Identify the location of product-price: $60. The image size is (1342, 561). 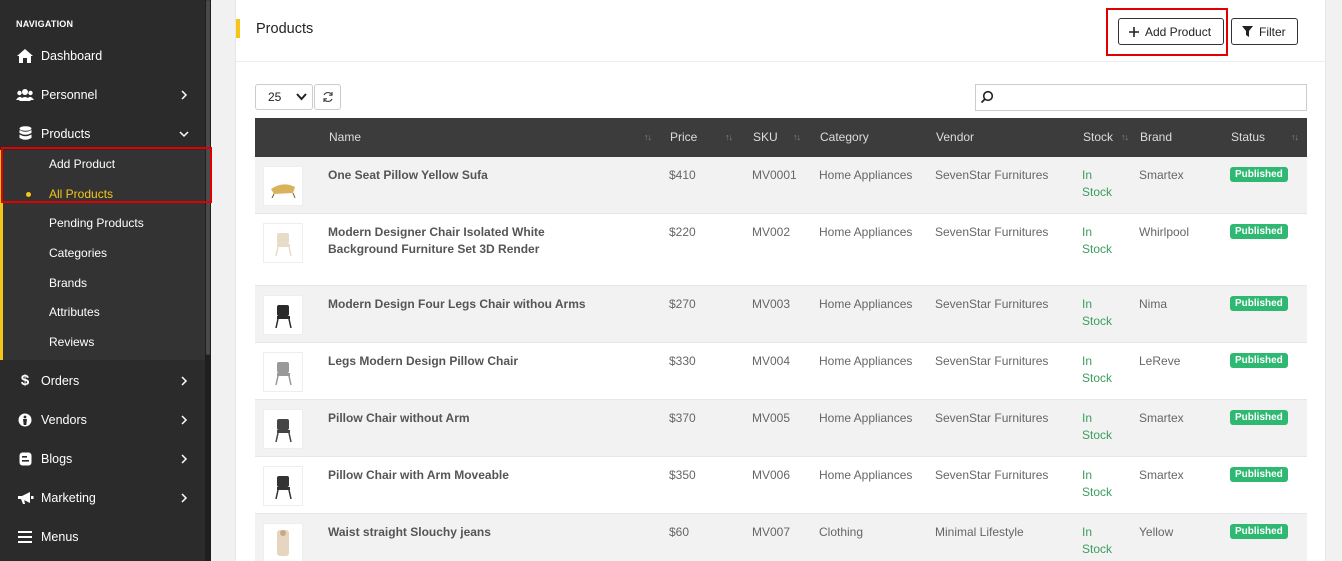
(679, 532).